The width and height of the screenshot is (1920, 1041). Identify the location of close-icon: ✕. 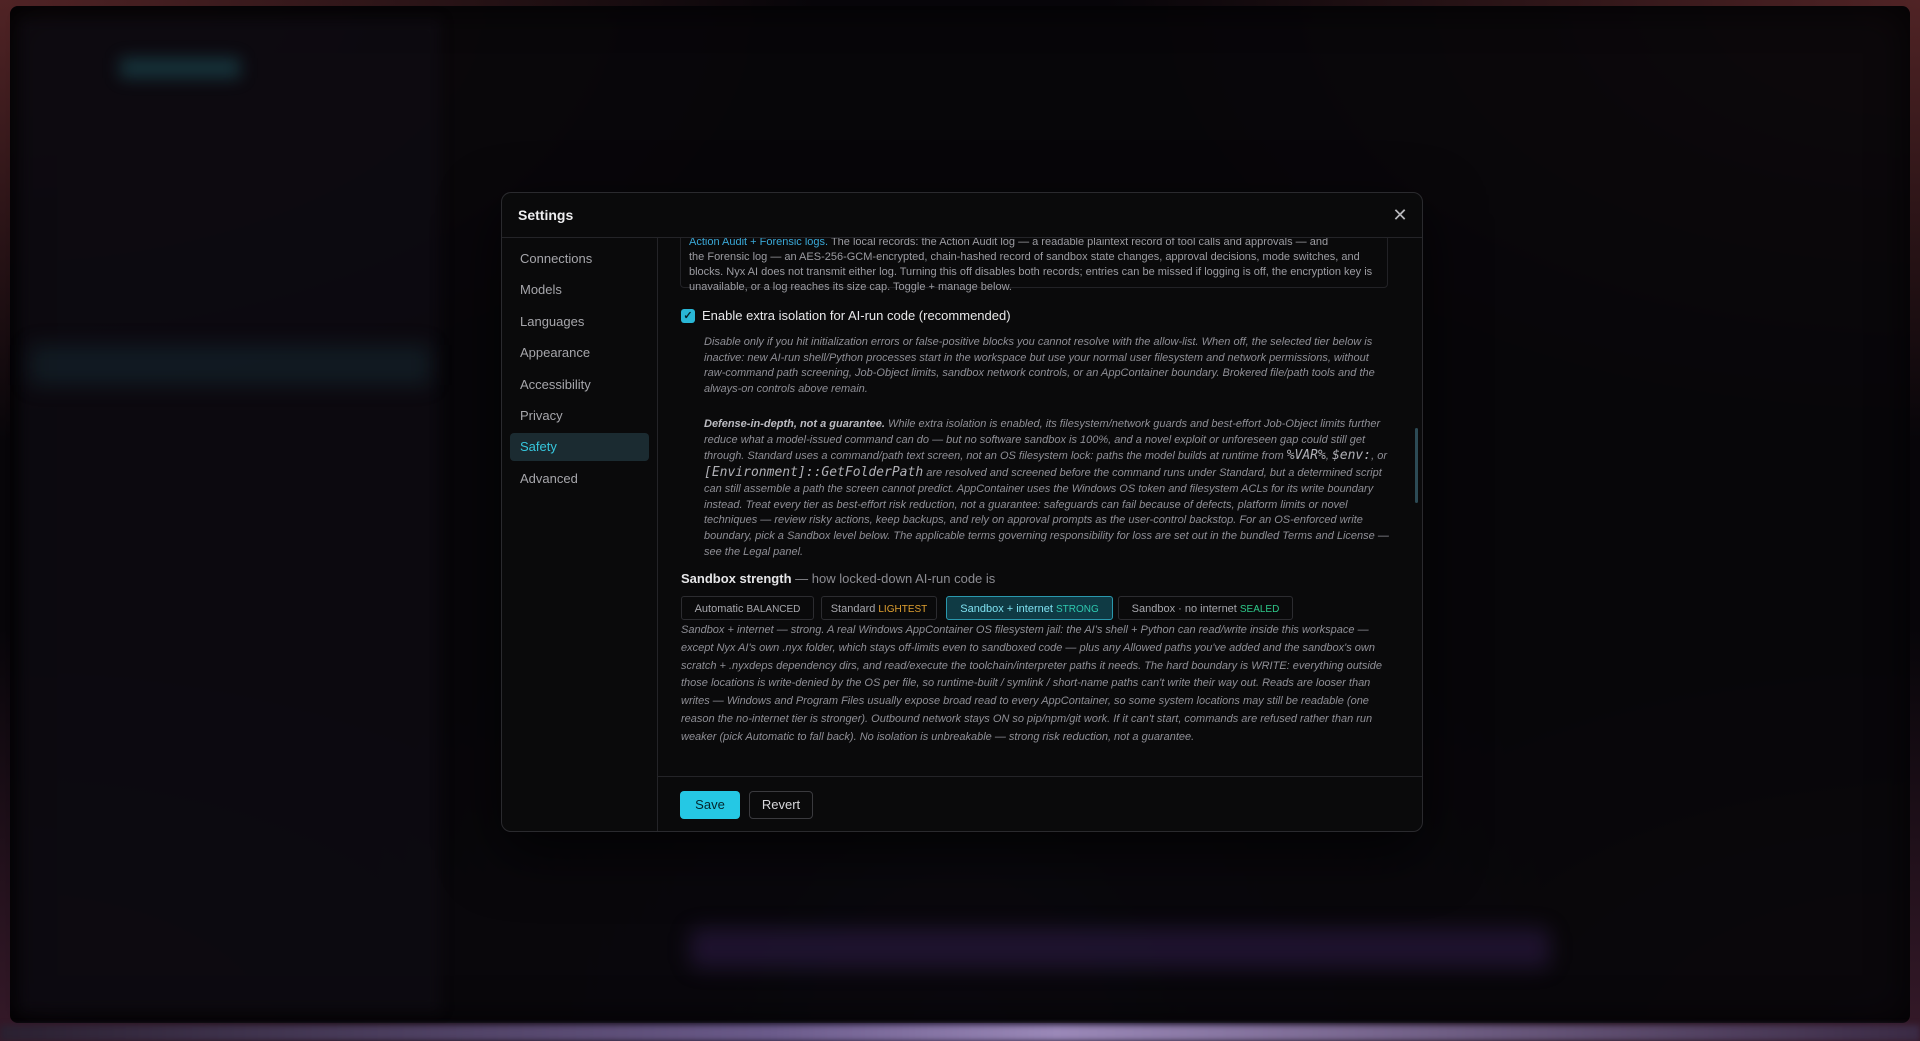
(1400, 215).